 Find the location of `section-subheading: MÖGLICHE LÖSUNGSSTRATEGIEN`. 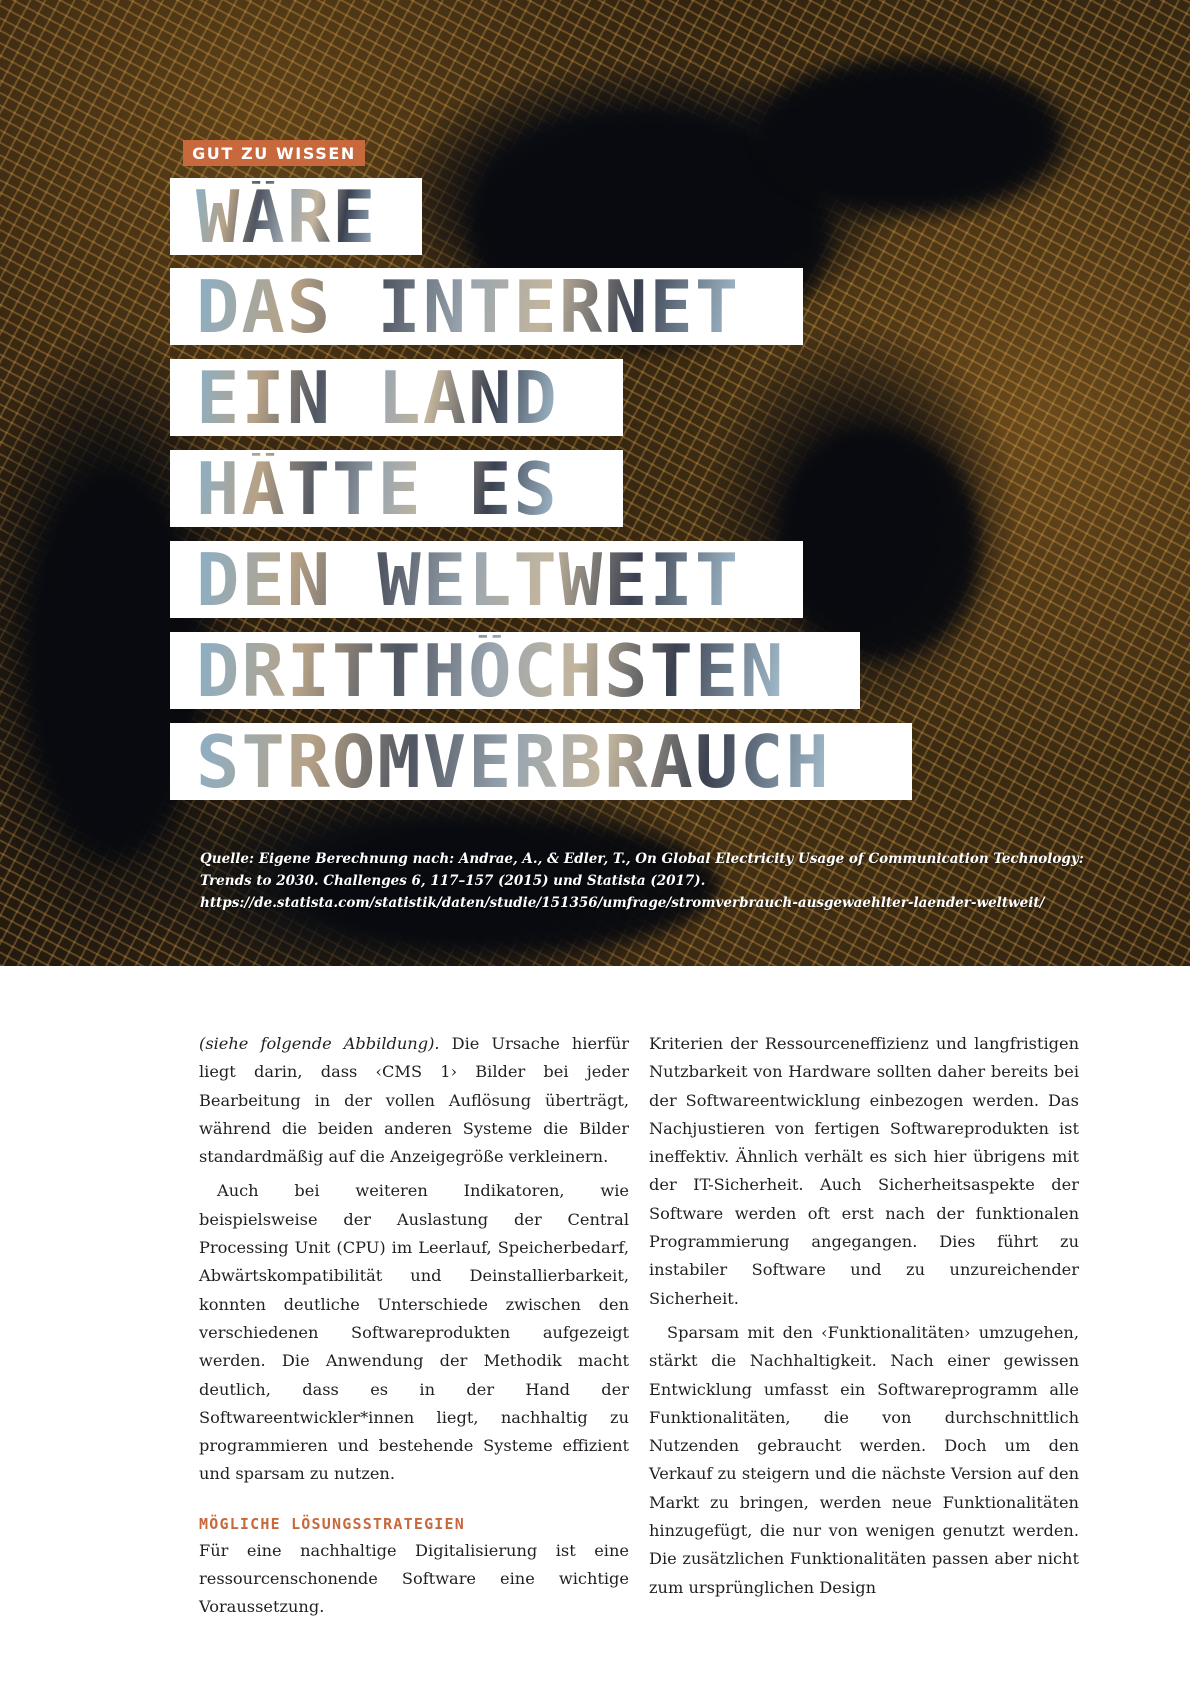

section-subheading: MÖGLICHE LÖSUNGSSTRATEGIEN is located at coordinates (332, 1523).